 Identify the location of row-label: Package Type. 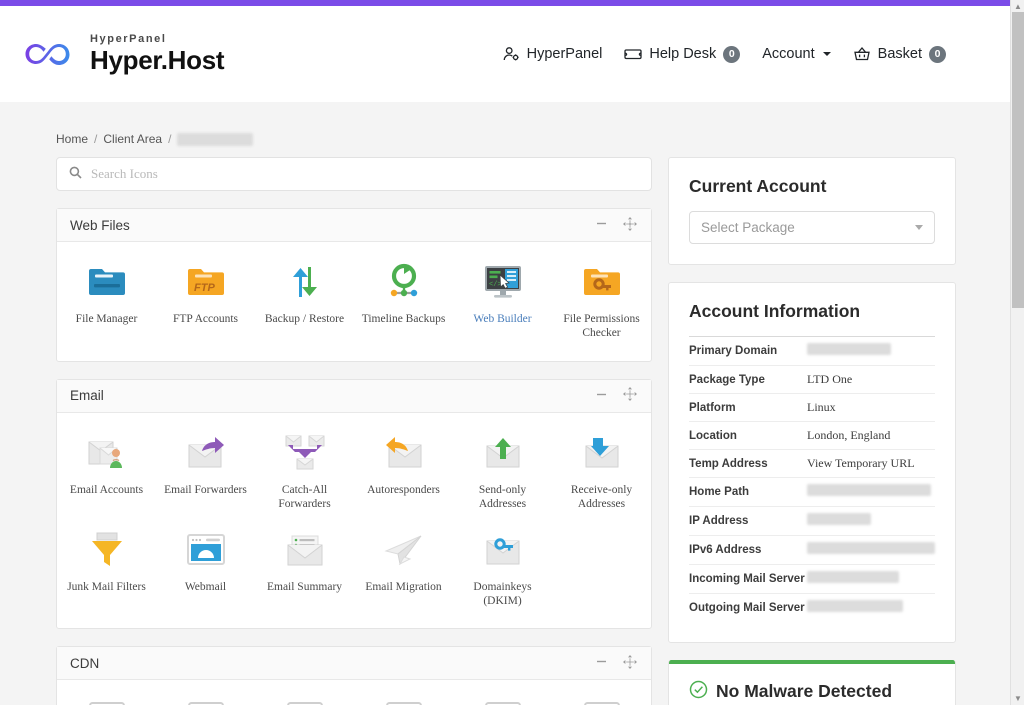
(727, 379).